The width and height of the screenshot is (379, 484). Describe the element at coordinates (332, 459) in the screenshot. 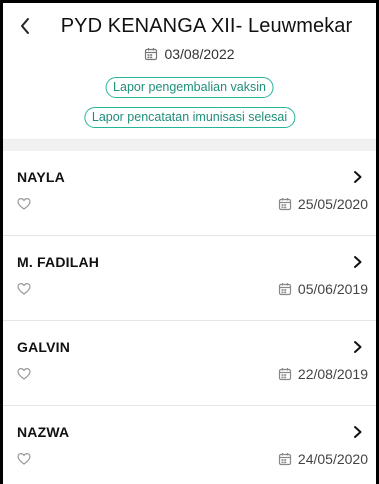

I see `birth-date-text: 24/05/2020` at that location.